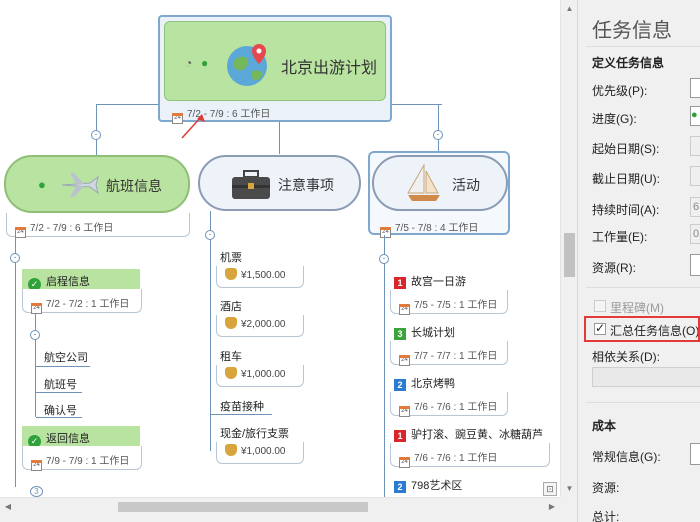  What do you see at coordinates (569, 488) in the screenshot?
I see `scroll-down-icon: ▼` at bounding box center [569, 488].